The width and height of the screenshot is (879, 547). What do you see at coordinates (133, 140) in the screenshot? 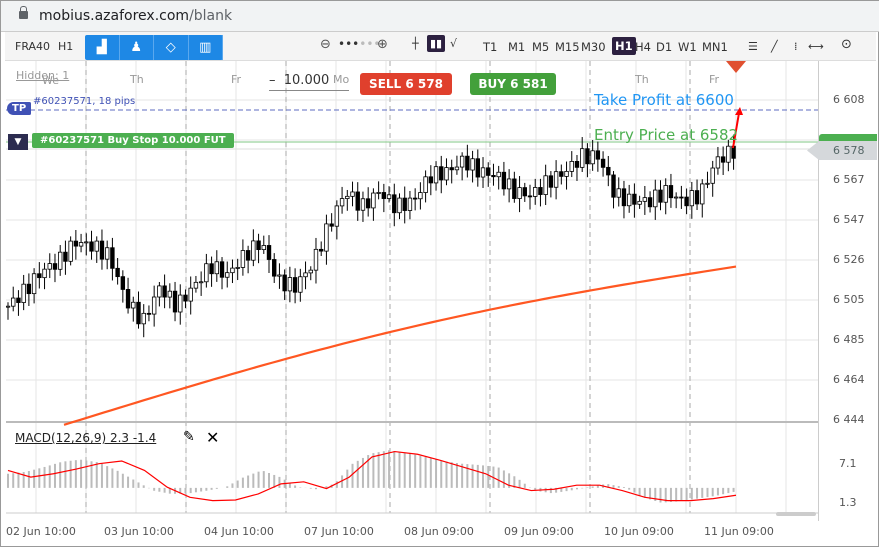
I see `pending-order-label: #60237571 Buy Stop 10.000 FUT` at bounding box center [133, 140].